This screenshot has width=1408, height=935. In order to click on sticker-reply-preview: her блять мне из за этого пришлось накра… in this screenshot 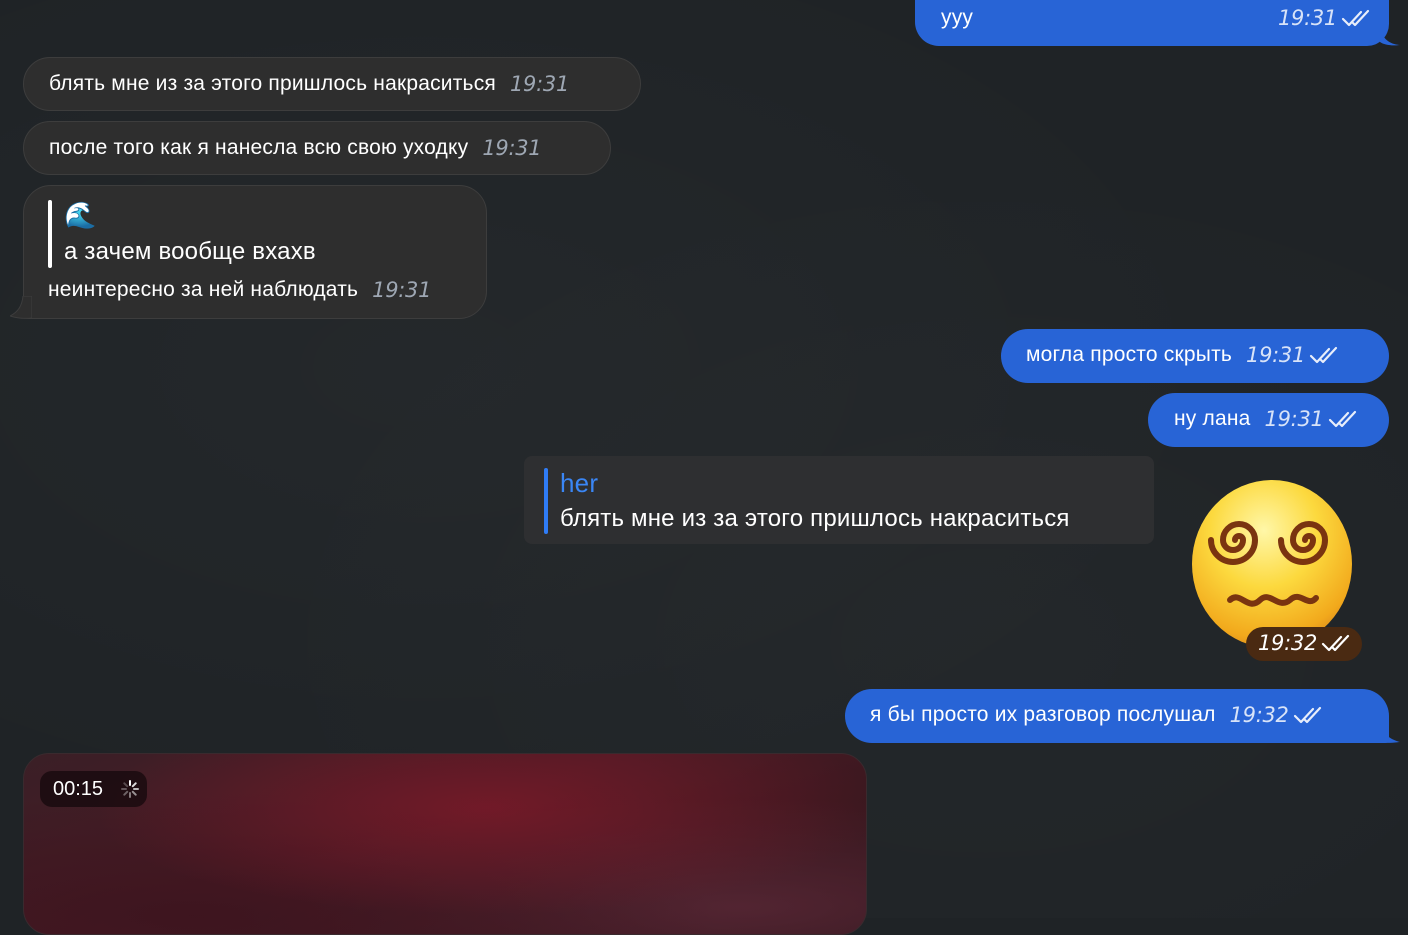, I will do `click(839, 500)`.